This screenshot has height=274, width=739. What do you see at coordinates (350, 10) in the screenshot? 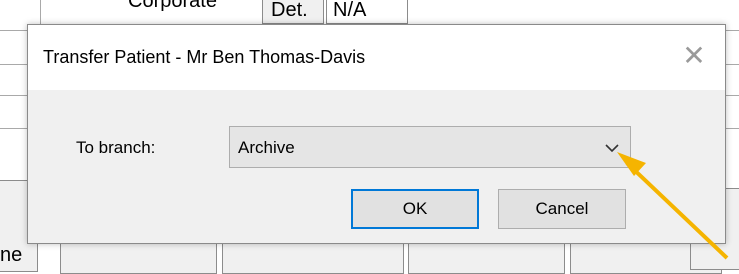
I see `bg-top-field-na-value: N/A` at bounding box center [350, 10].